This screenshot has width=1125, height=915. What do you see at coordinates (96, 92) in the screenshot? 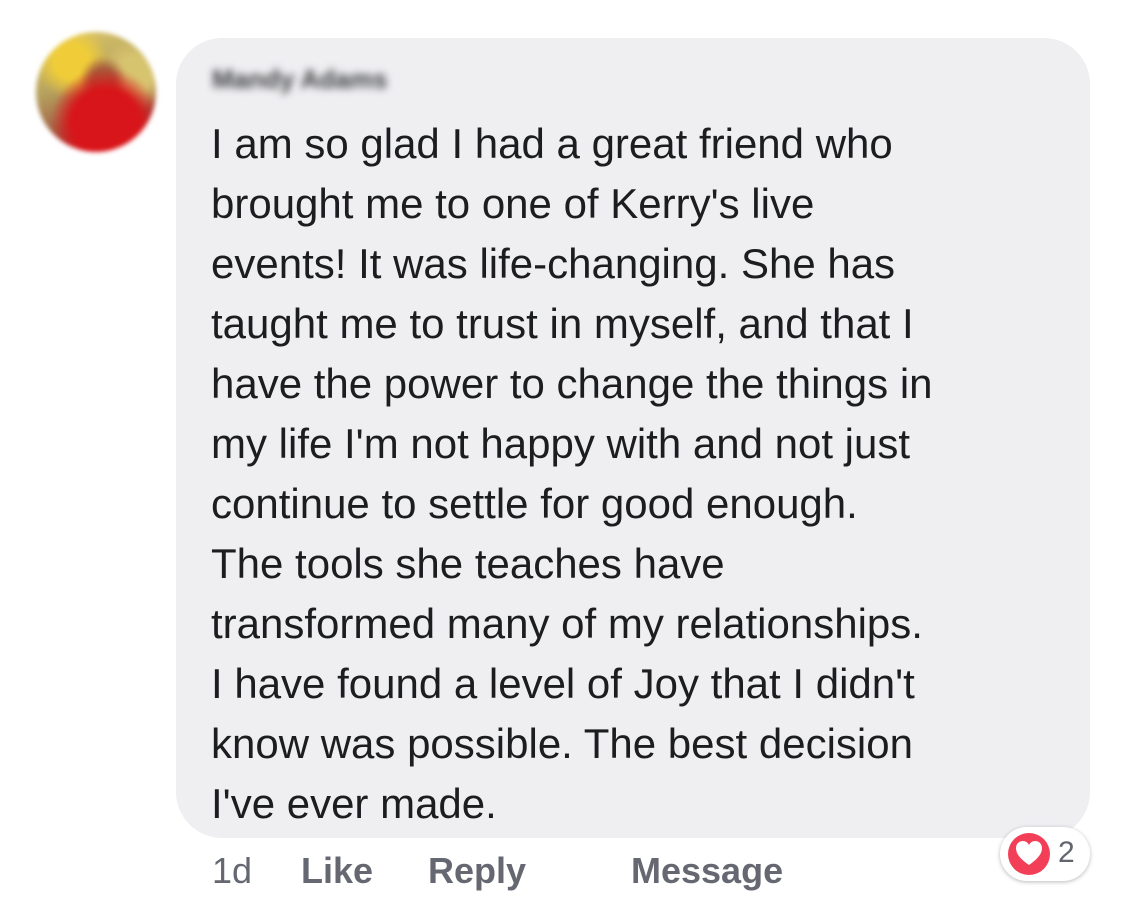
I see `avatar` at bounding box center [96, 92].